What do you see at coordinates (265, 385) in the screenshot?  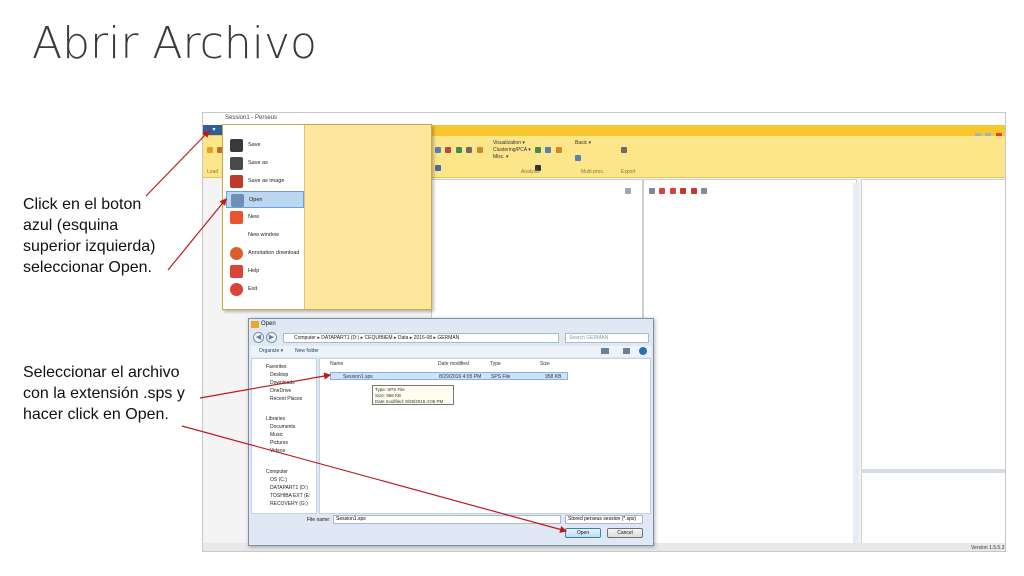 I see `arrow-to-sps-file` at bounding box center [265, 385].